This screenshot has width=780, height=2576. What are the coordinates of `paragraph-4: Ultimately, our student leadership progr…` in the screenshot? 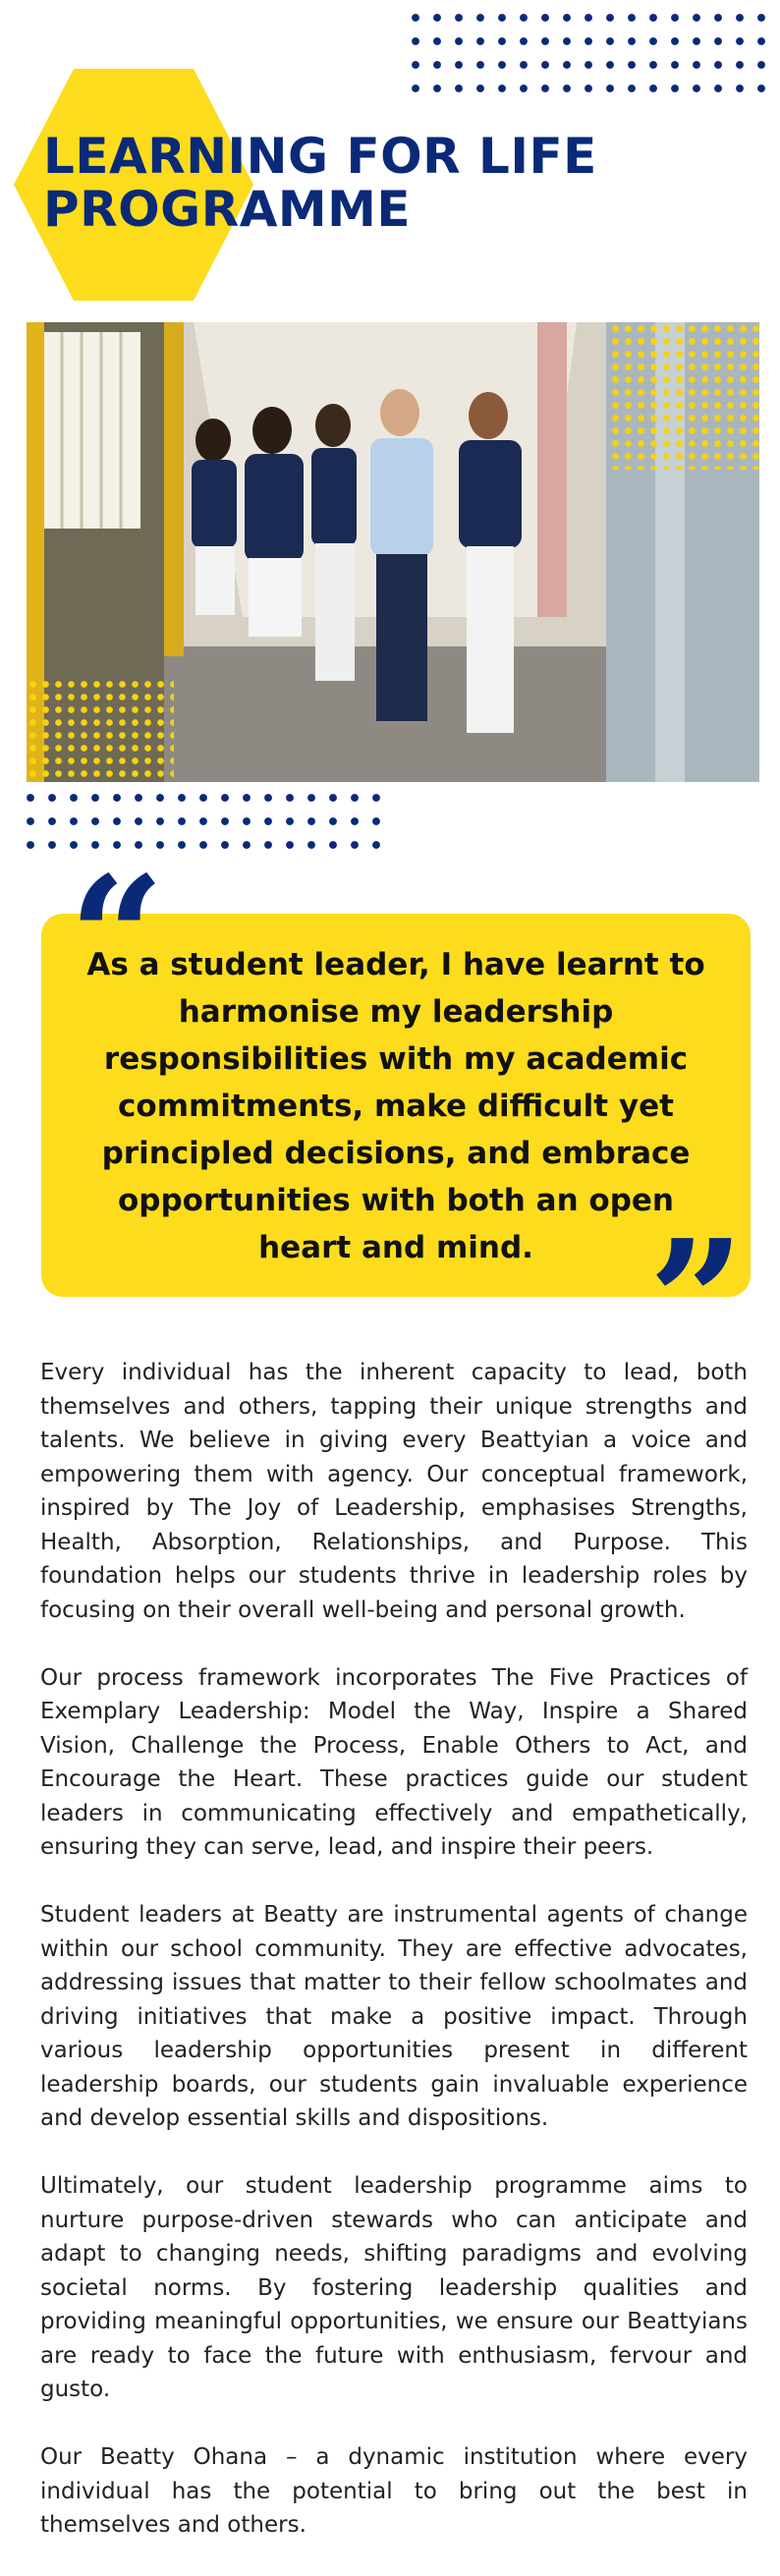 It's located at (394, 2287).